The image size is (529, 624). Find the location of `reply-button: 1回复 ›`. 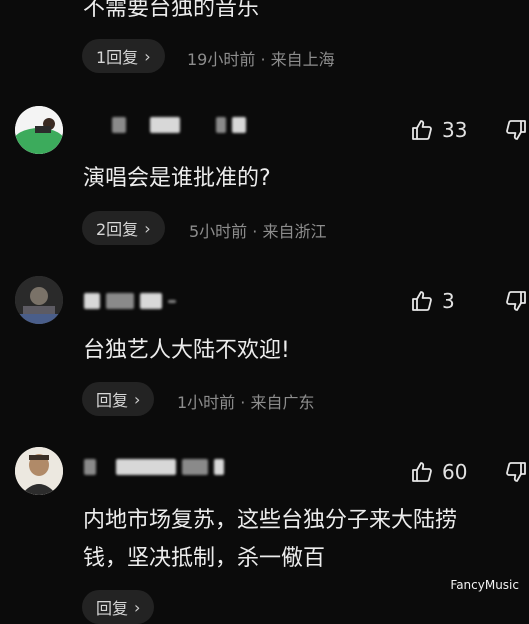

reply-button: 1回复 › is located at coordinates (123, 56).